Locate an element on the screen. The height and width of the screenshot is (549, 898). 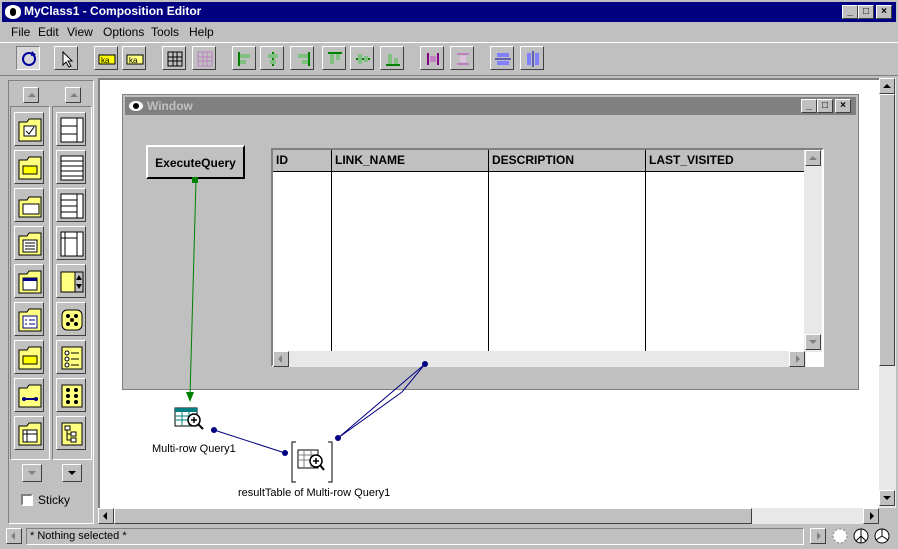
canvas-scroll-up is located at coordinates (887, 86).